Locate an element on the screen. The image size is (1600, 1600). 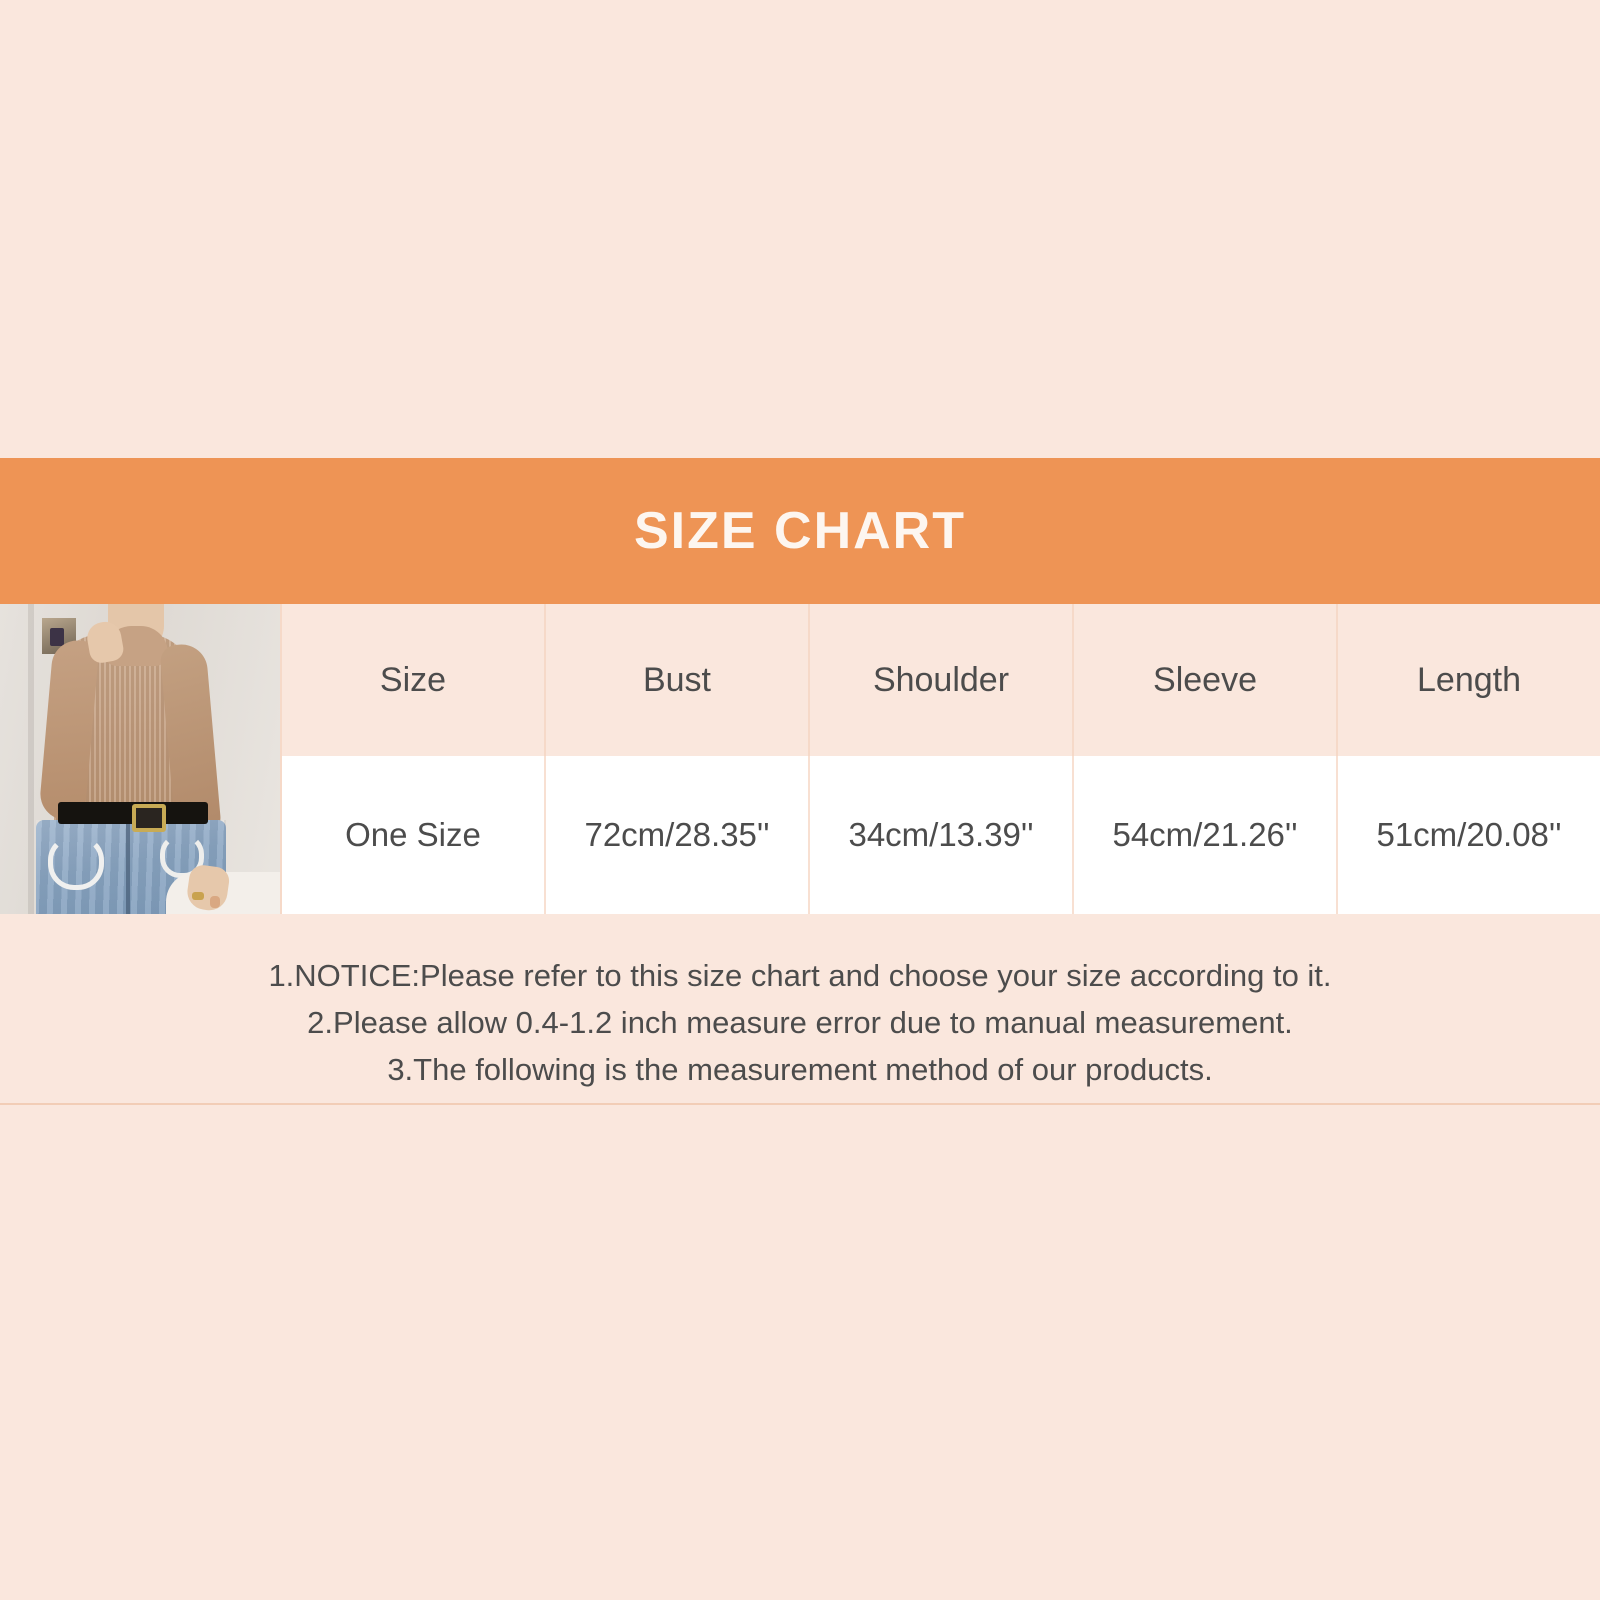
photo-fingernail is located at coordinates (215, 902).